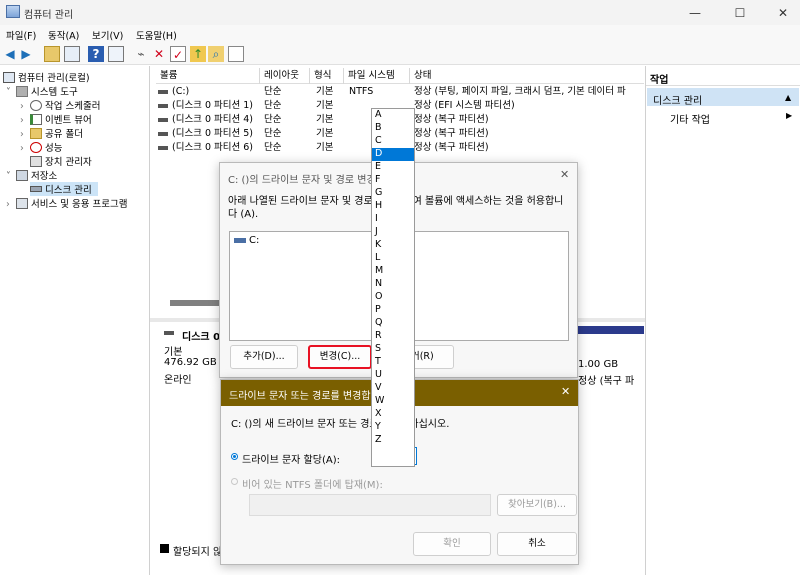  I want to click on letter-option: M, so click(393, 271).